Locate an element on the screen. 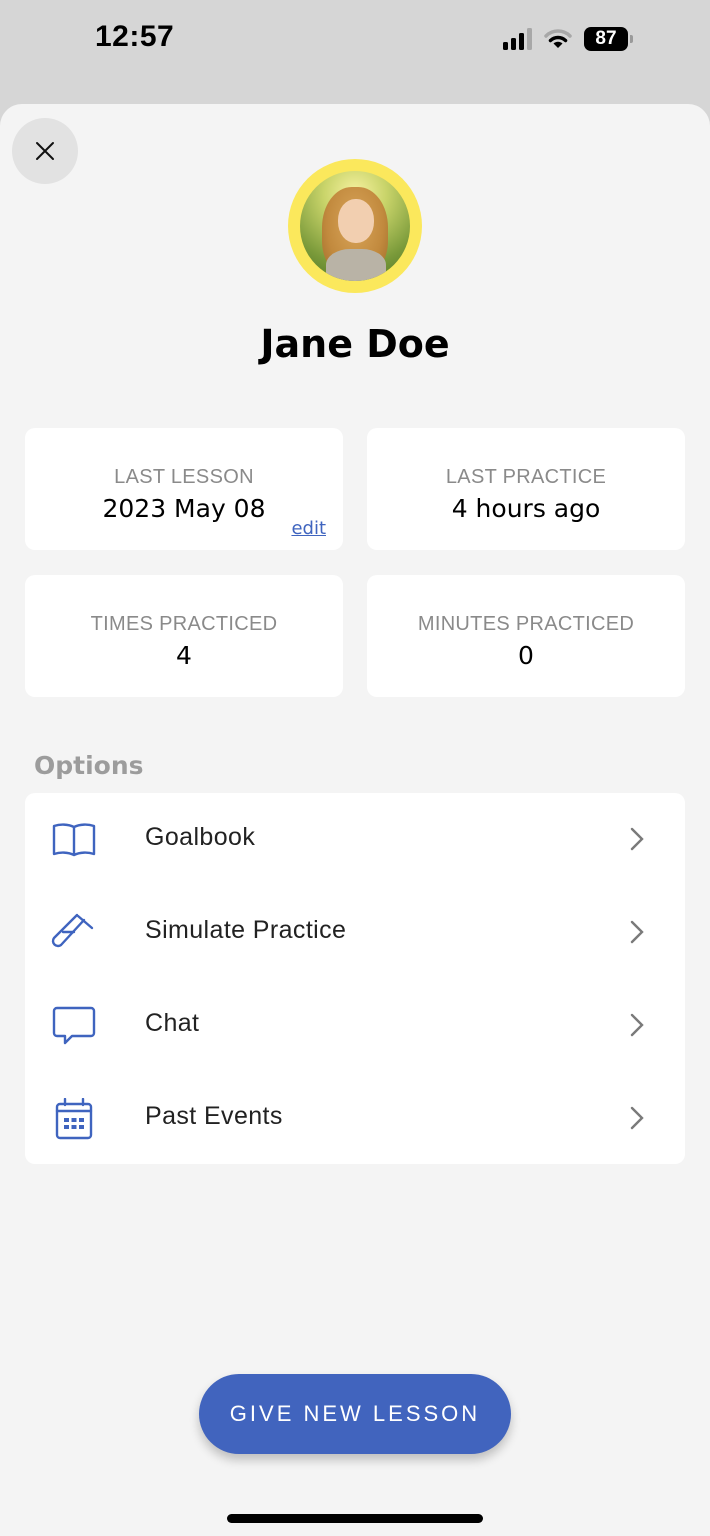  calendar-icon is located at coordinates (74, 1119).